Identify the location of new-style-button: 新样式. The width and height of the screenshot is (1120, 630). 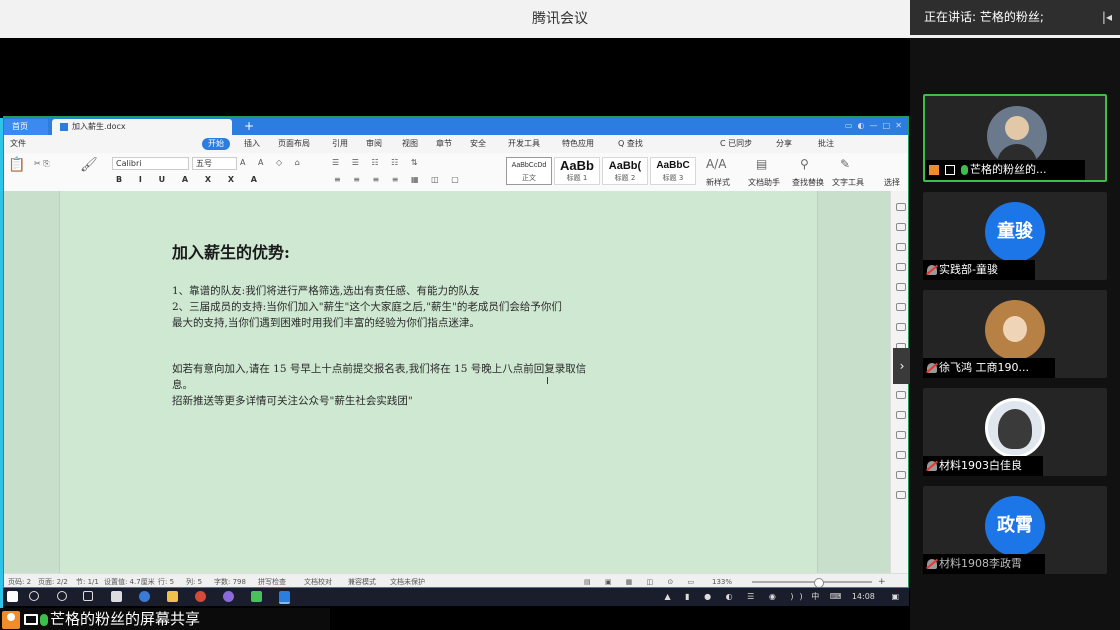
(718, 182).